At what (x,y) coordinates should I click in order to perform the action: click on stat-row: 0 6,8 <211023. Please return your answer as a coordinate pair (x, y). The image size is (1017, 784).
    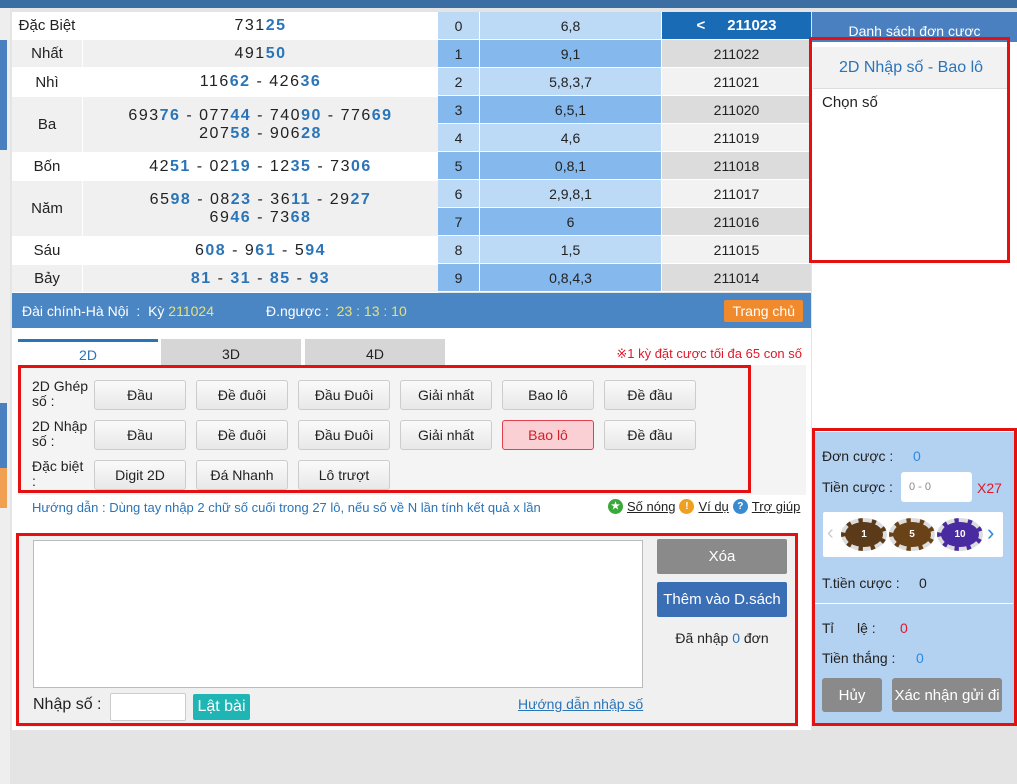
    Looking at the image, I should click on (624, 26).